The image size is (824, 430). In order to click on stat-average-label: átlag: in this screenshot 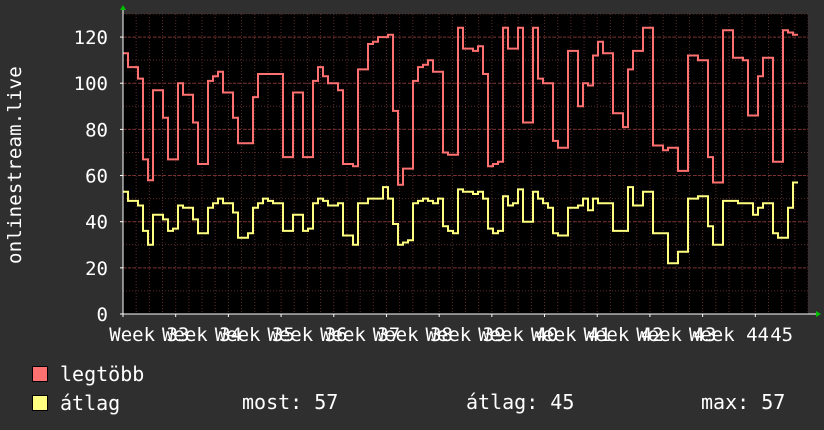, I will do `click(502, 402)`.